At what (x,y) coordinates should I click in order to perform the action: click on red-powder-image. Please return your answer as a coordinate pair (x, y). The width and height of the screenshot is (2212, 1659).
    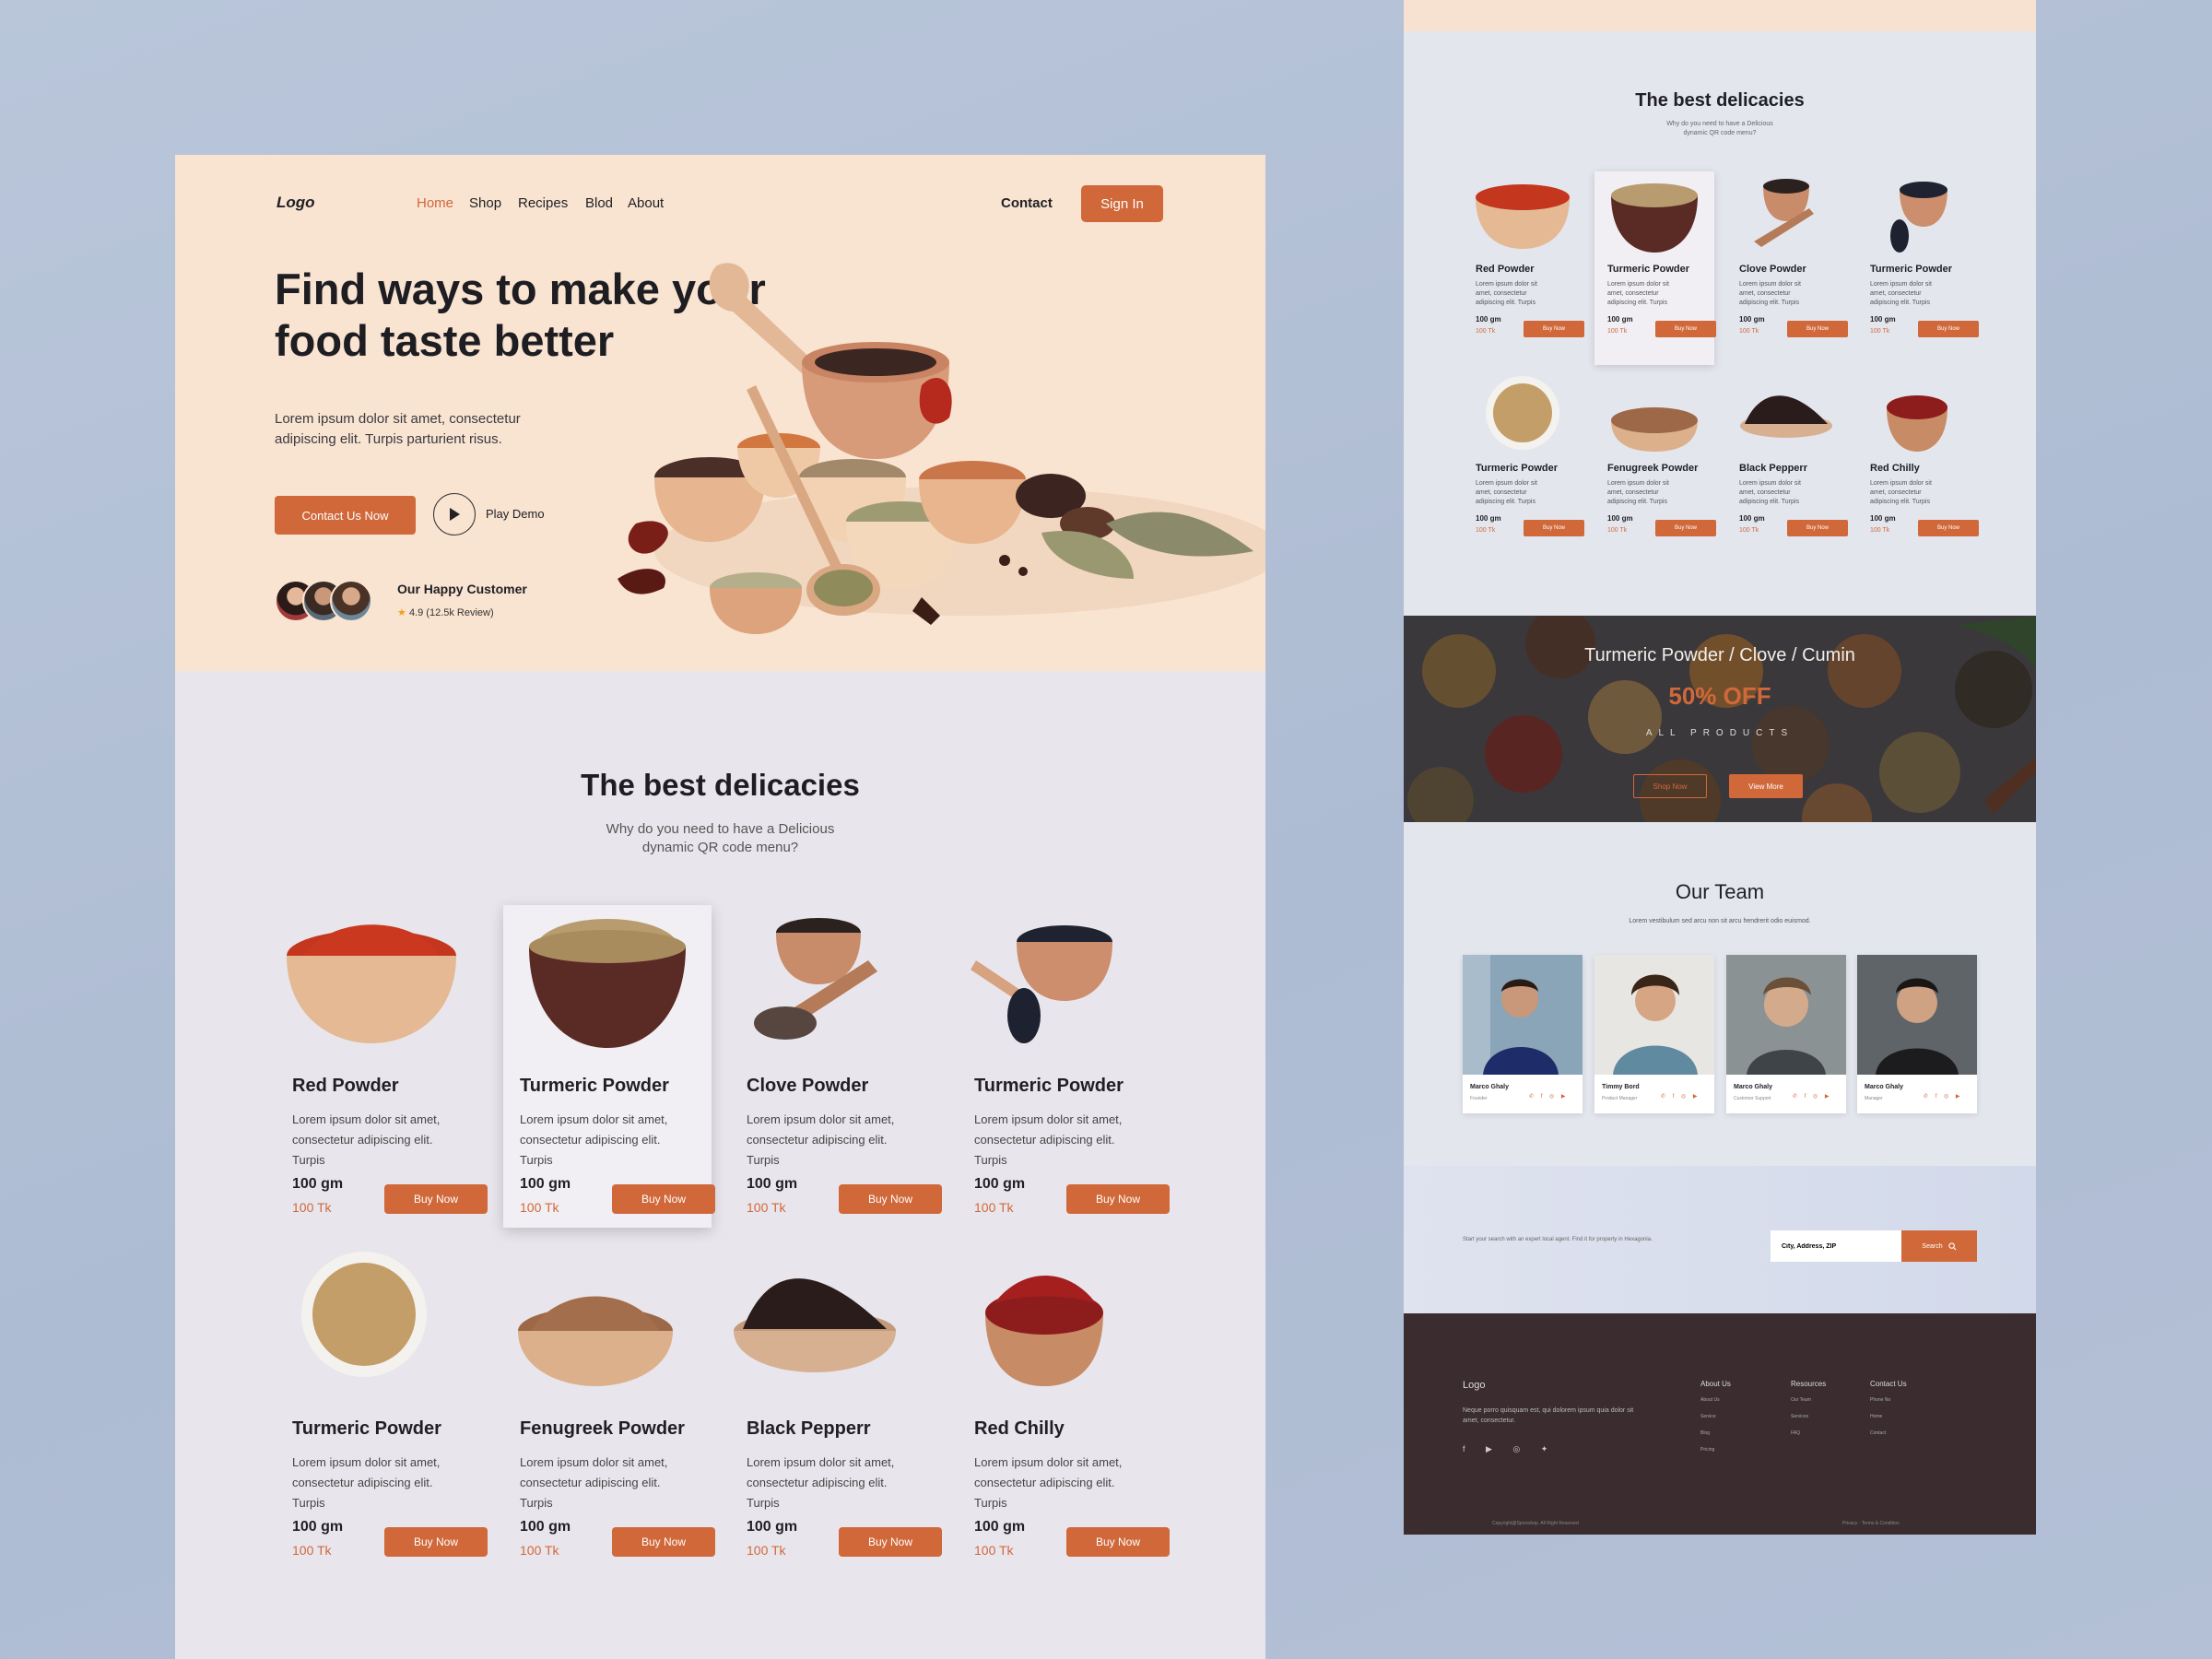
    Looking at the image, I should click on (371, 983).